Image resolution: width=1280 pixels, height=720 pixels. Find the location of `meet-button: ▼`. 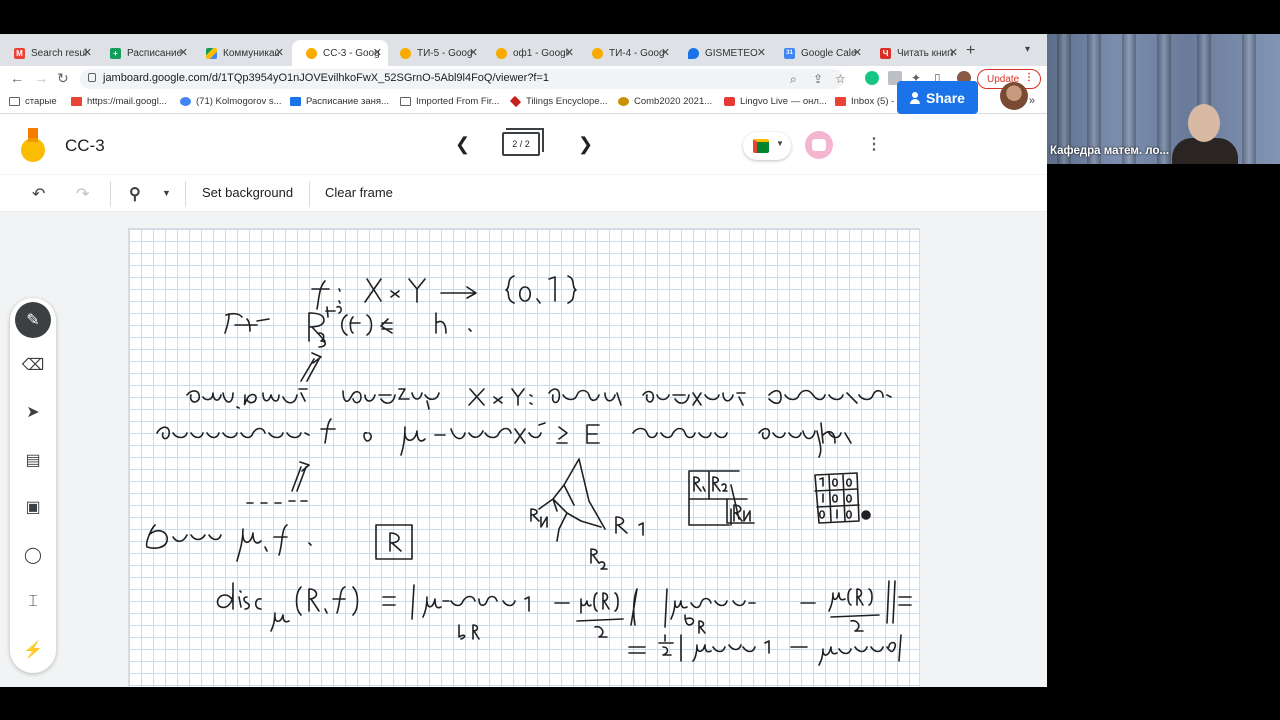

meet-button: ▼ is located at coordinates (767, 146).